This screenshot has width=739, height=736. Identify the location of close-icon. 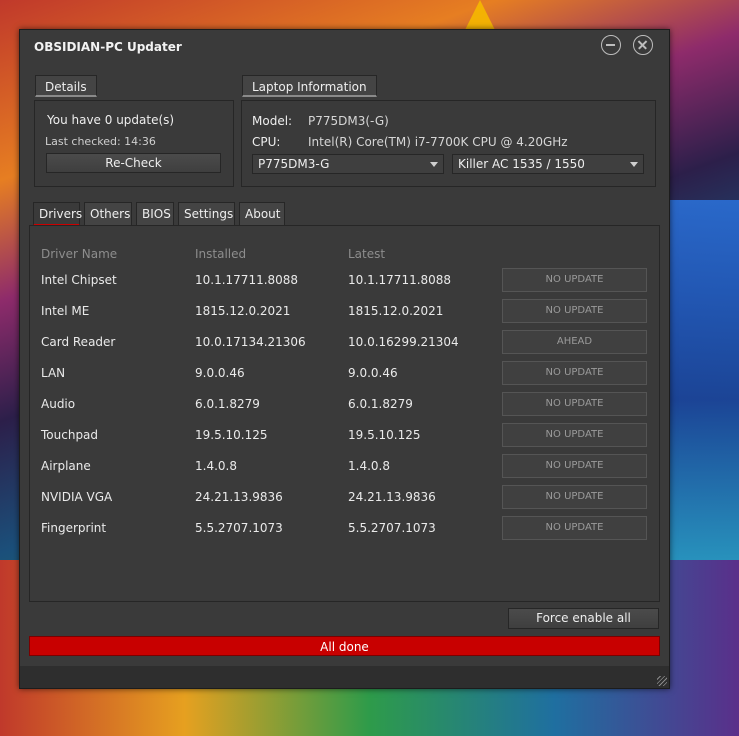
(643, 45).